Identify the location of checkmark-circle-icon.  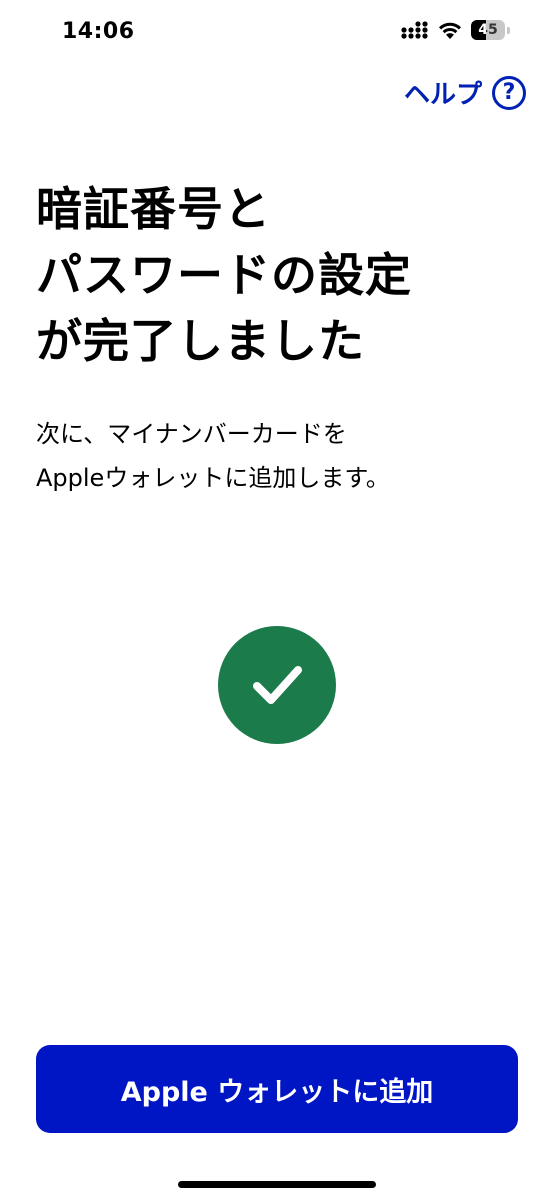
(277, 685).